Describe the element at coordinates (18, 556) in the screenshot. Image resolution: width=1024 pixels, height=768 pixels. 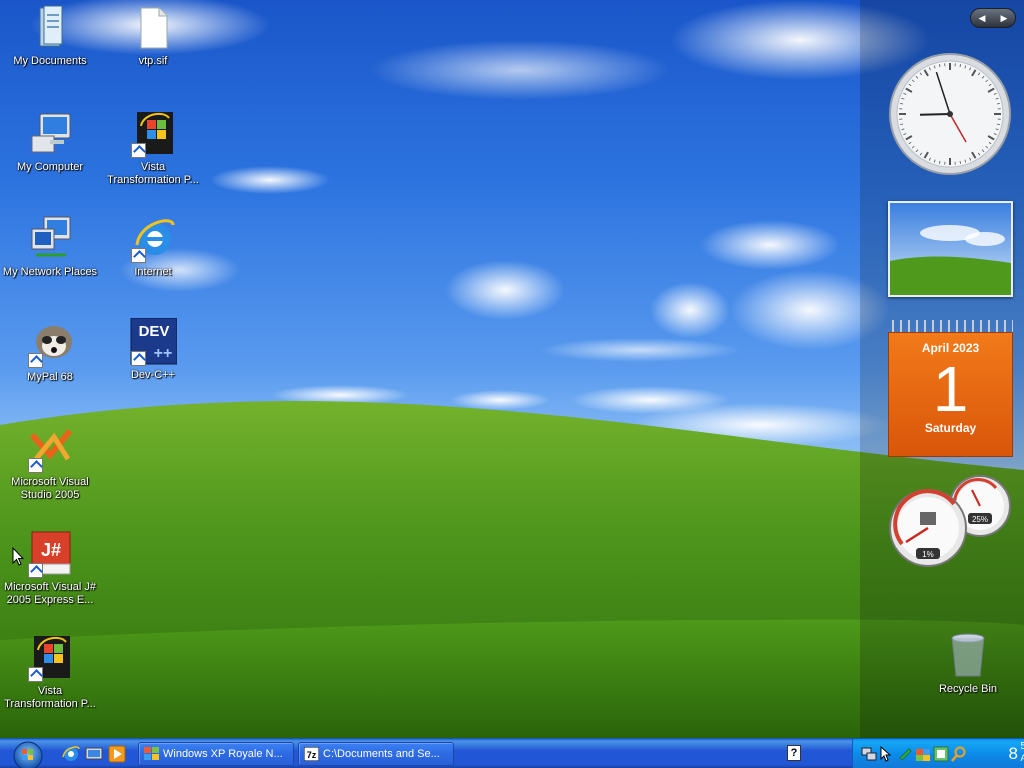
I see `mouse-cursor-icon` at that location.